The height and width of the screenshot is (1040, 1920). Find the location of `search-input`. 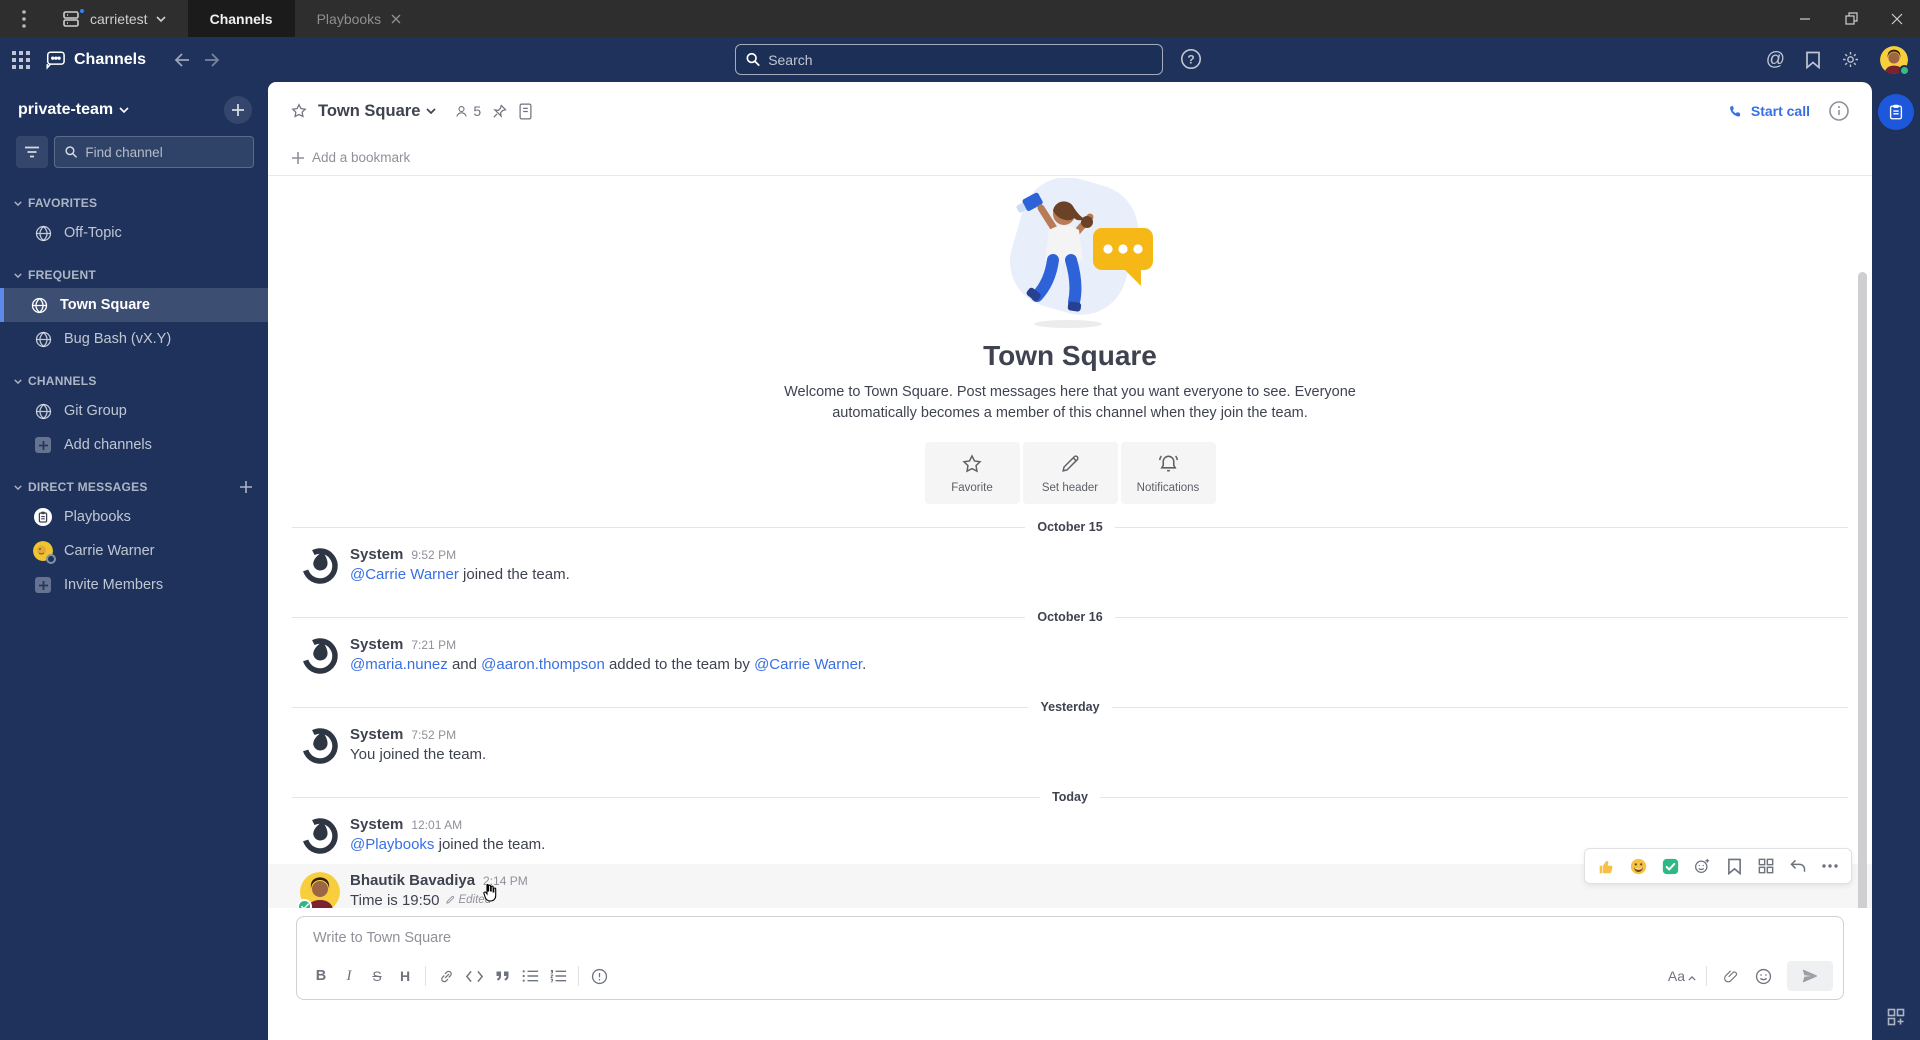

search-input is located at coordinates (960, 59).